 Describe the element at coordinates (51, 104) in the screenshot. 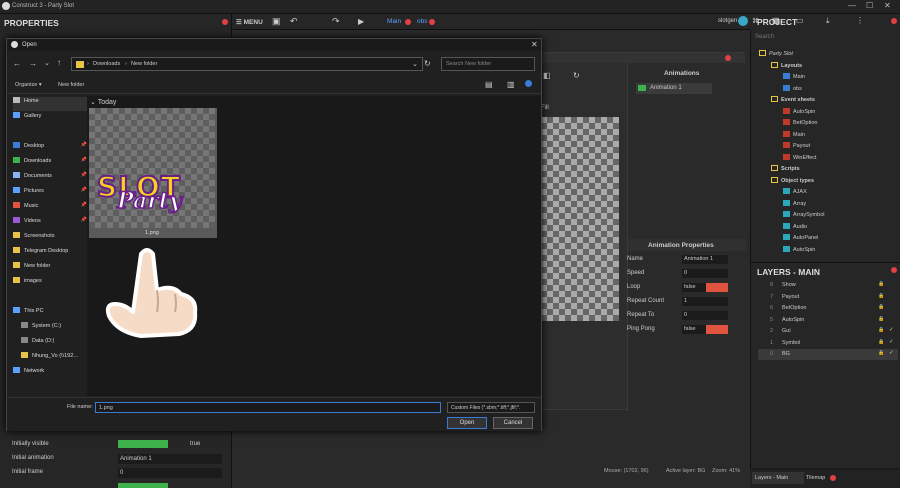

I see `sidebar-item-home: Home` at that location.